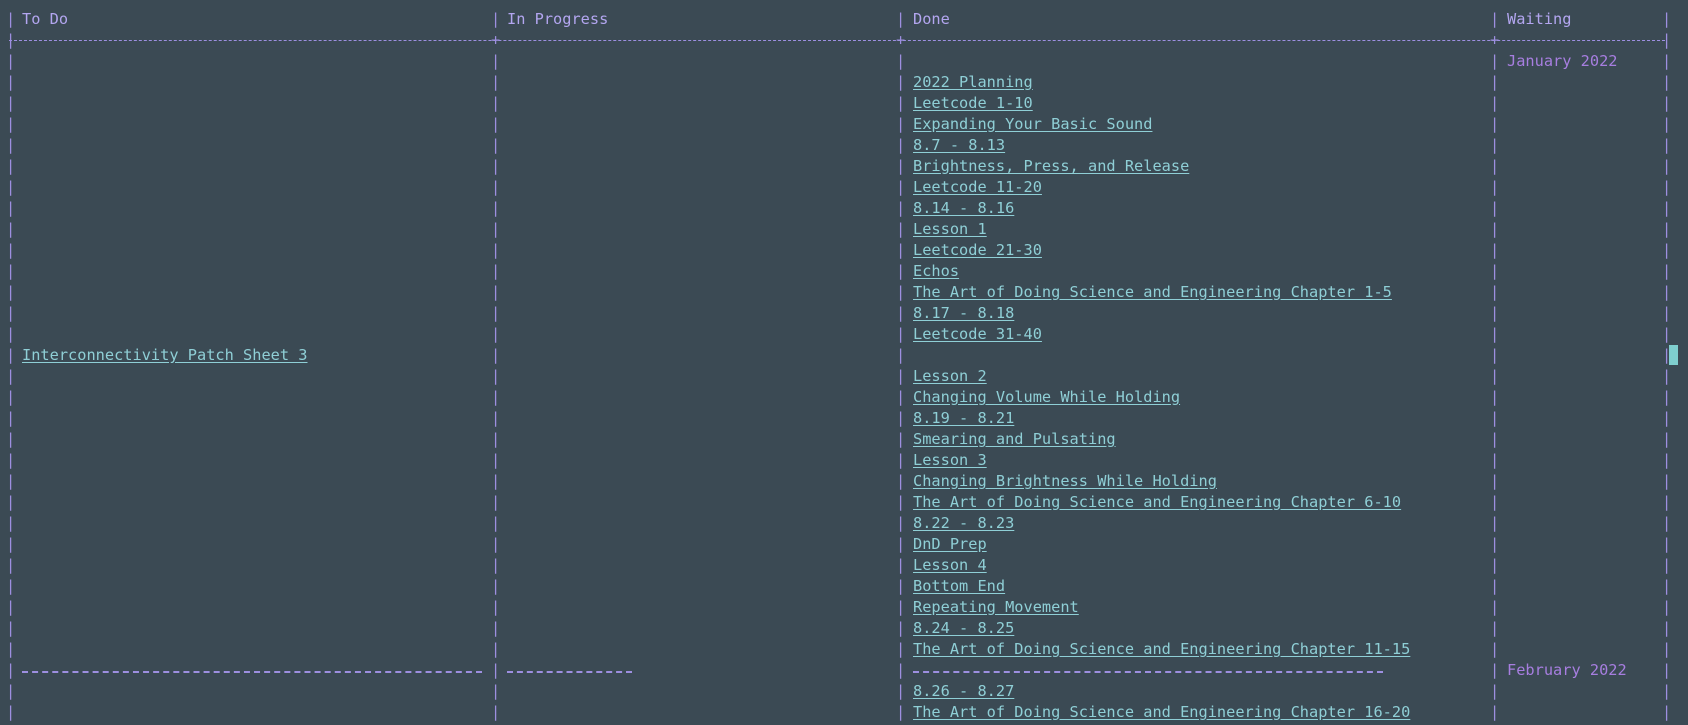  Describe the element at coordinates (1014, 439) in the screenshot. I see `done-card-link: Smearing and Pulsating` at that location.